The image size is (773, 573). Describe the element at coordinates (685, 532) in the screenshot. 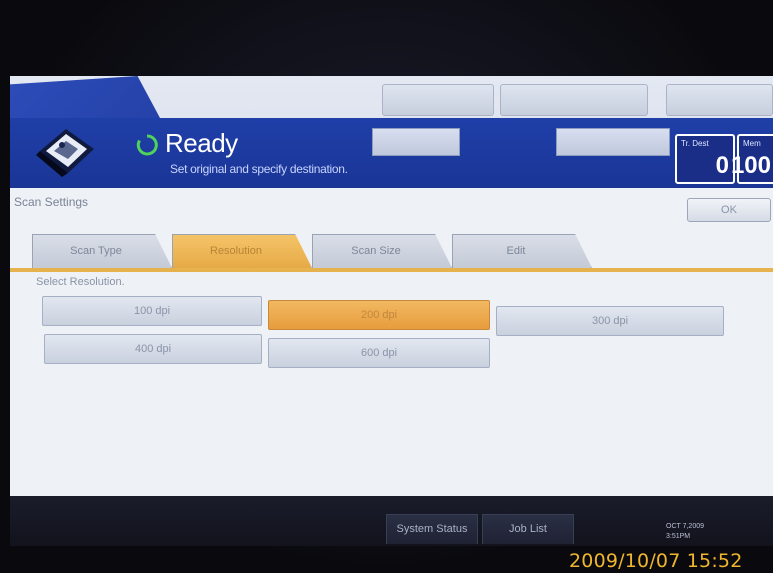

I see `device-clock: OCT 7,2009 3:51PM` at that location.